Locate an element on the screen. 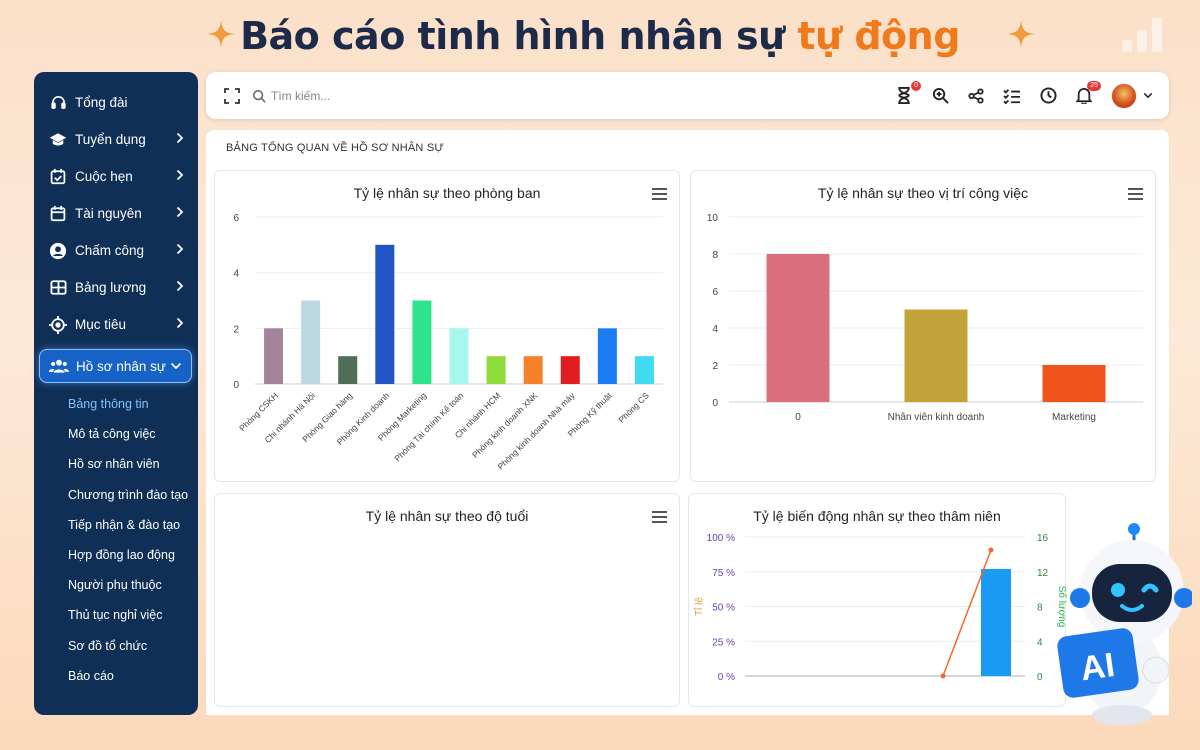 This screenshot has height=750, width=1200. share-button is located at coordinates (976, 96).